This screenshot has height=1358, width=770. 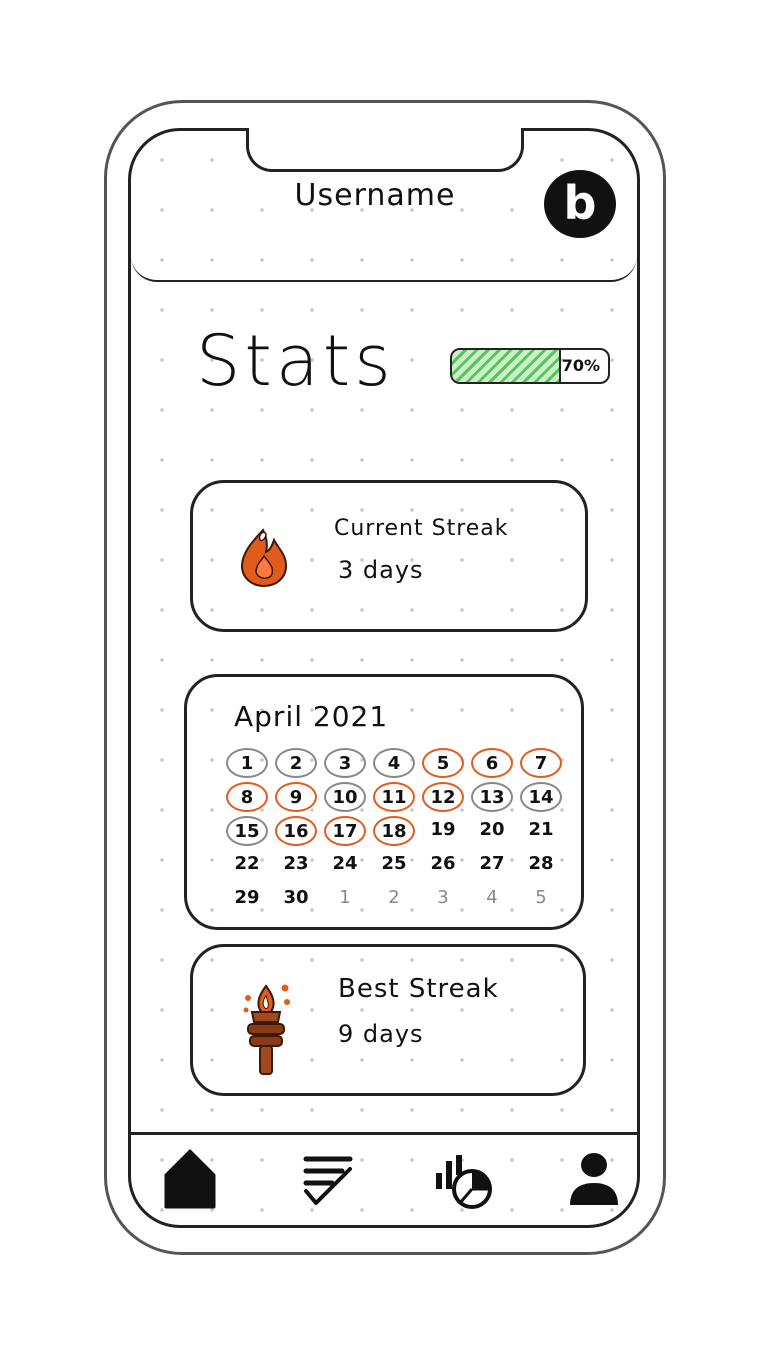 I want to click on tab-bar, so click(x=384, y=1133).